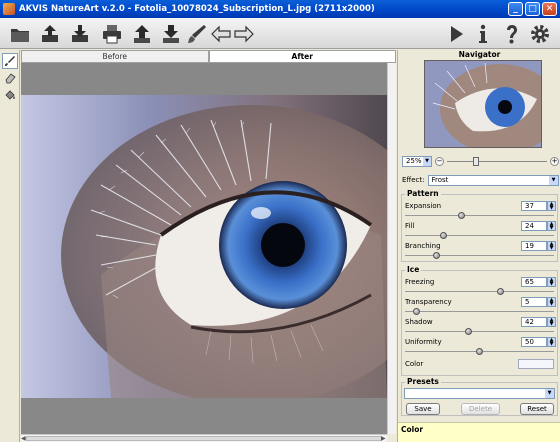 This screenshot has width=560, height=442. Describe the element at coordinates (480, 409) in the screenshot. I see `delete-preset-button: Delete` at that location.